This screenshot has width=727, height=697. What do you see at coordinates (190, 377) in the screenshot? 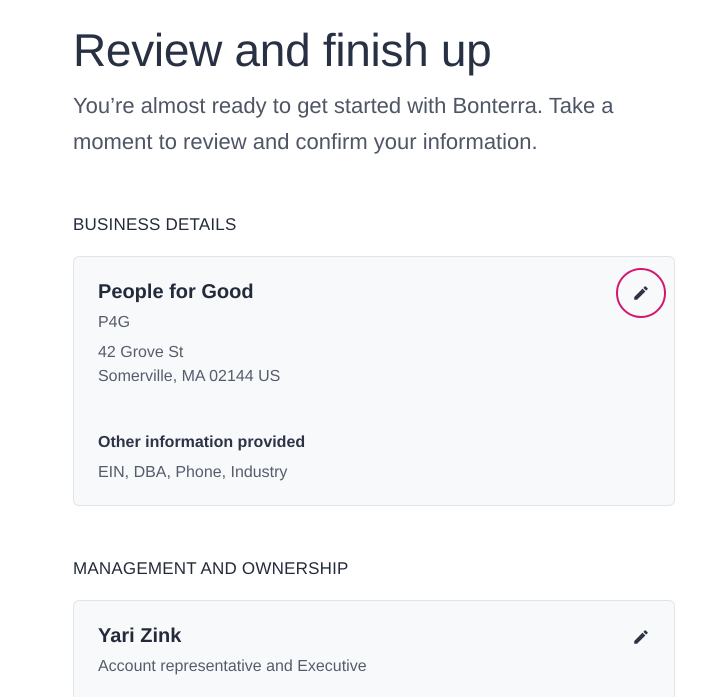
I see `detail-line: Somerville, MA 02144 US` at bounding box center [190, 377].